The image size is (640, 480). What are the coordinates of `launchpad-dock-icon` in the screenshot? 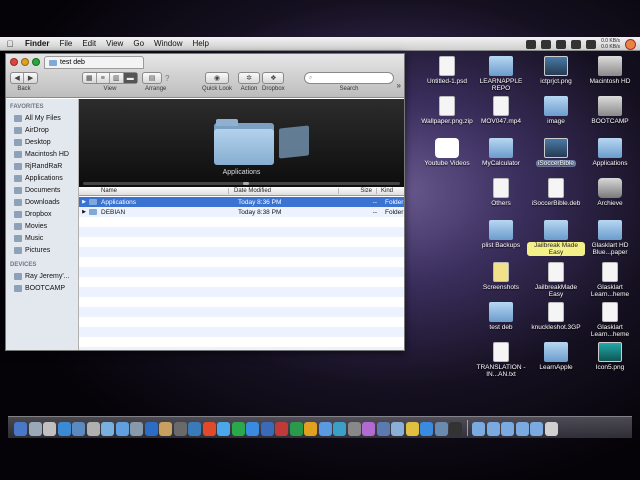 It's located at (35, 429).